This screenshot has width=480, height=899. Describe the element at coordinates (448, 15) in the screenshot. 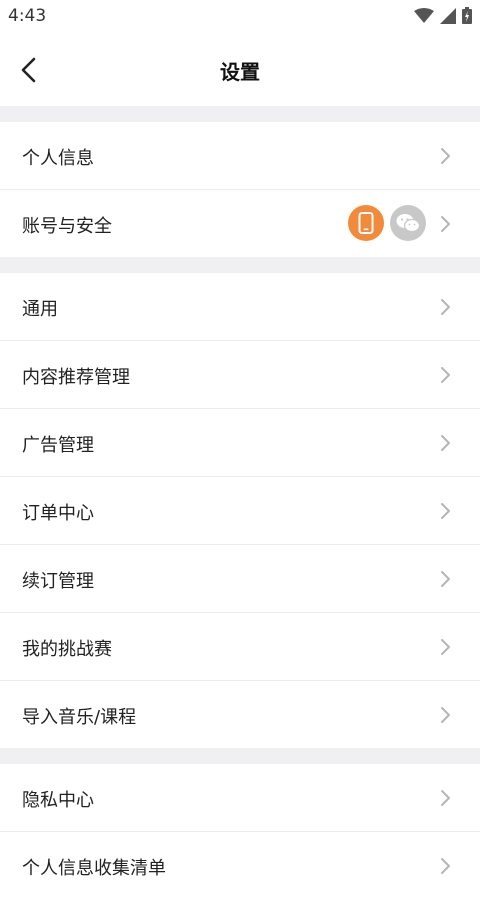

I see `signal-icon` at that location.